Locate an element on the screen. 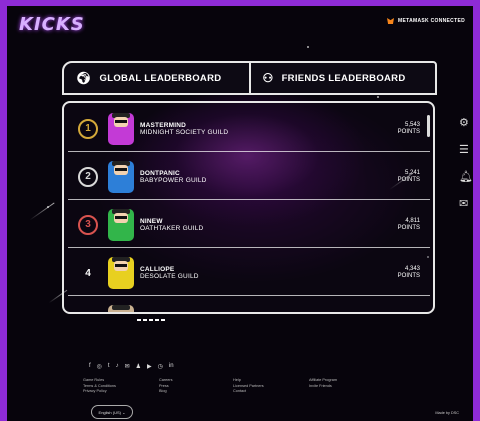  language-selector: English (US) ⌄ is located at coordinates (112, 412).